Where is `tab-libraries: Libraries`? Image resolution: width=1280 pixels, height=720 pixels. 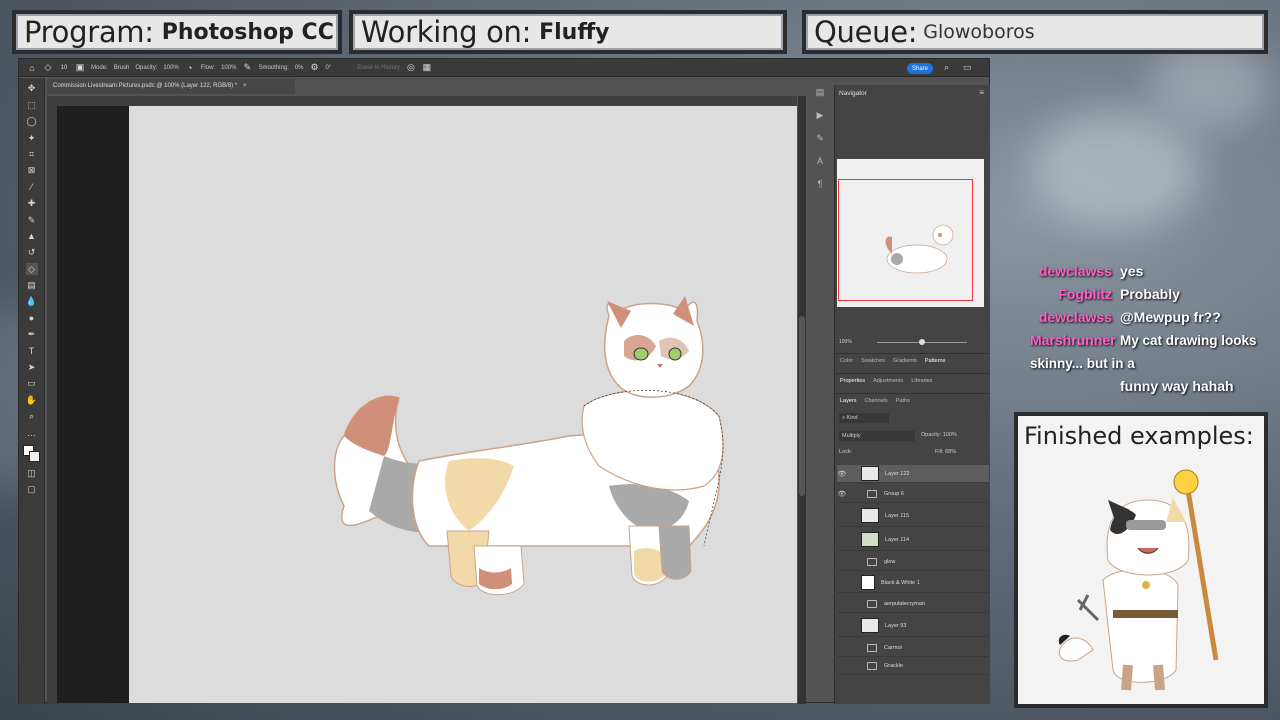
tab-libraries: Libraries is located at coordinates (921, 381).